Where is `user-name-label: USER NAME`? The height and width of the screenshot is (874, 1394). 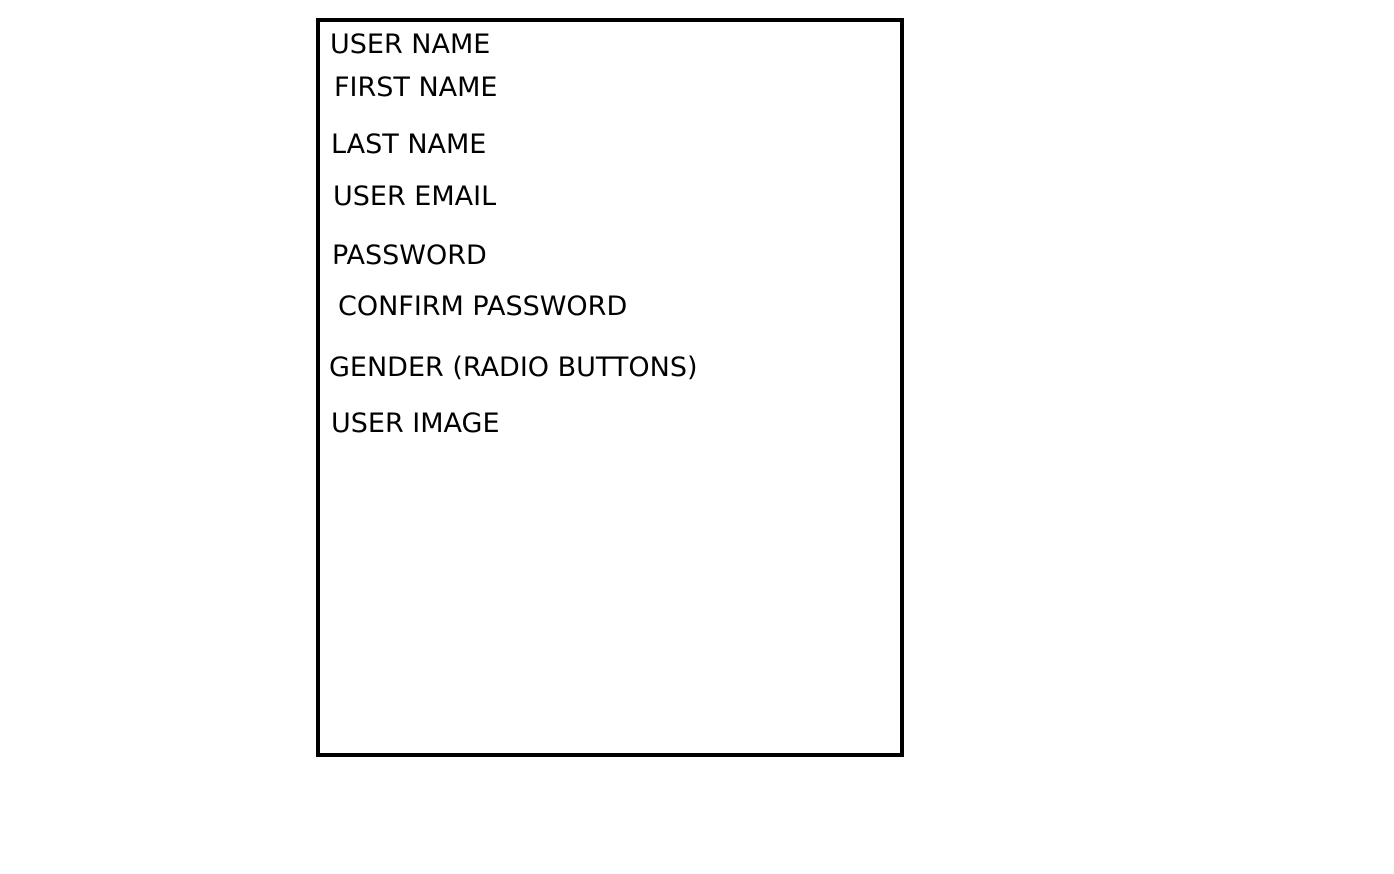
user-name-label: USER NAME is located at coordinates (410, 44).